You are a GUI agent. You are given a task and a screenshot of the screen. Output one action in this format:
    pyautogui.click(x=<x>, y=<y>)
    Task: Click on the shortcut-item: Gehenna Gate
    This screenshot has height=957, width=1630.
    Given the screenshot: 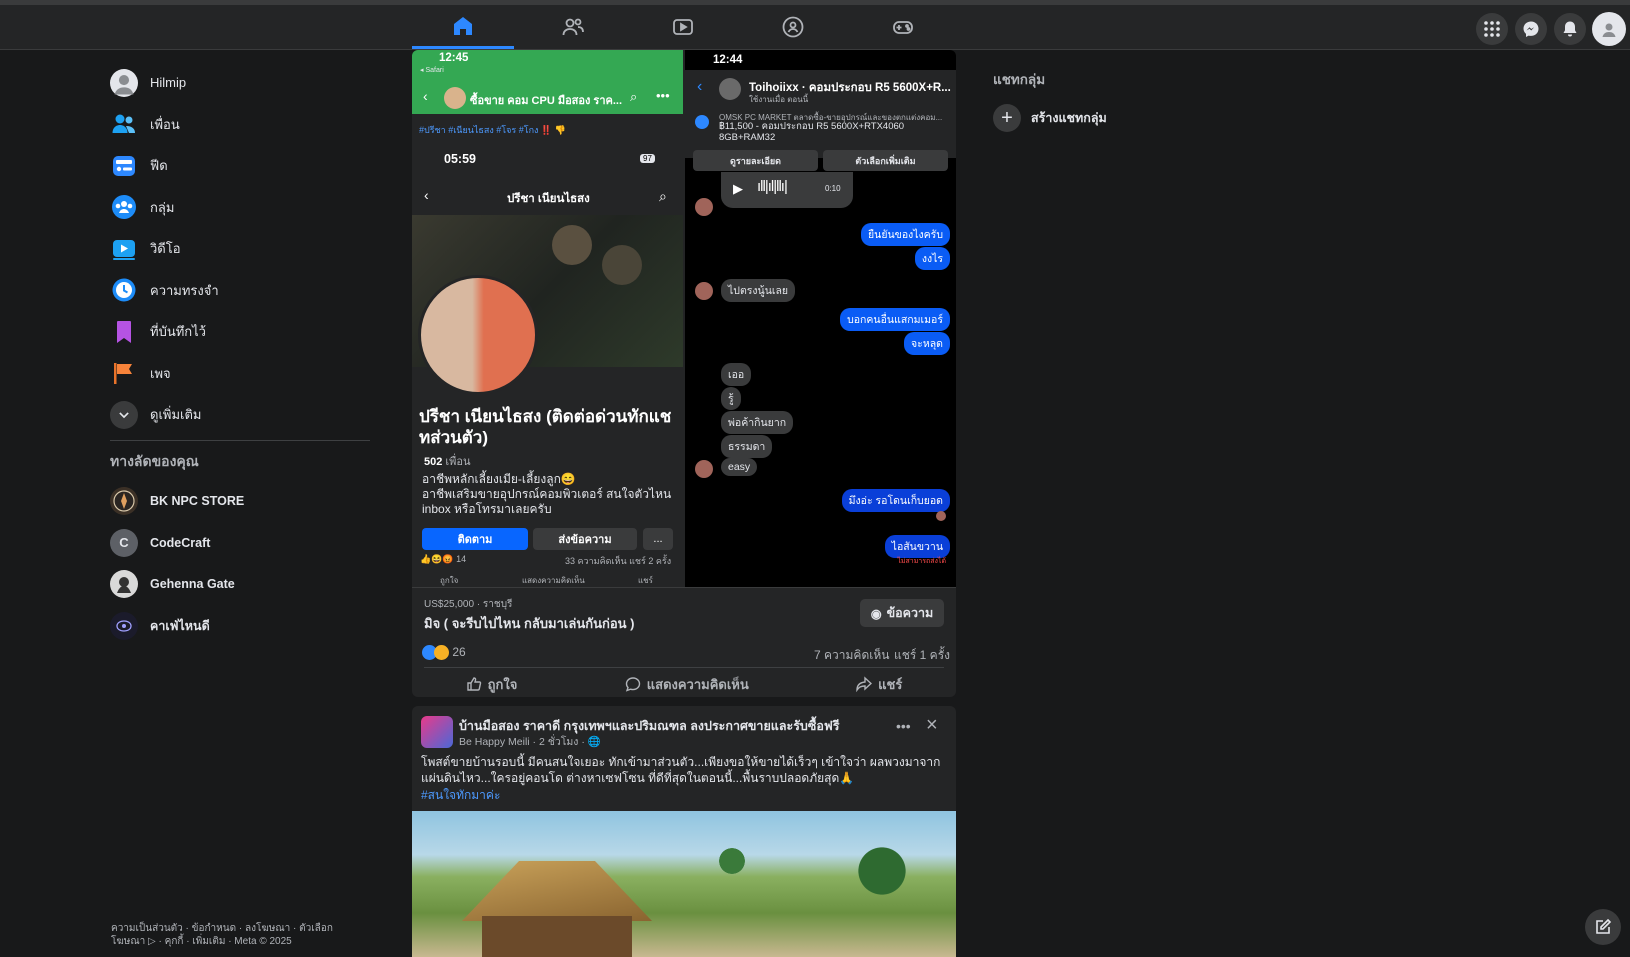 What is the action you would take?
    pyautogui.click(x=239, y=585)
    